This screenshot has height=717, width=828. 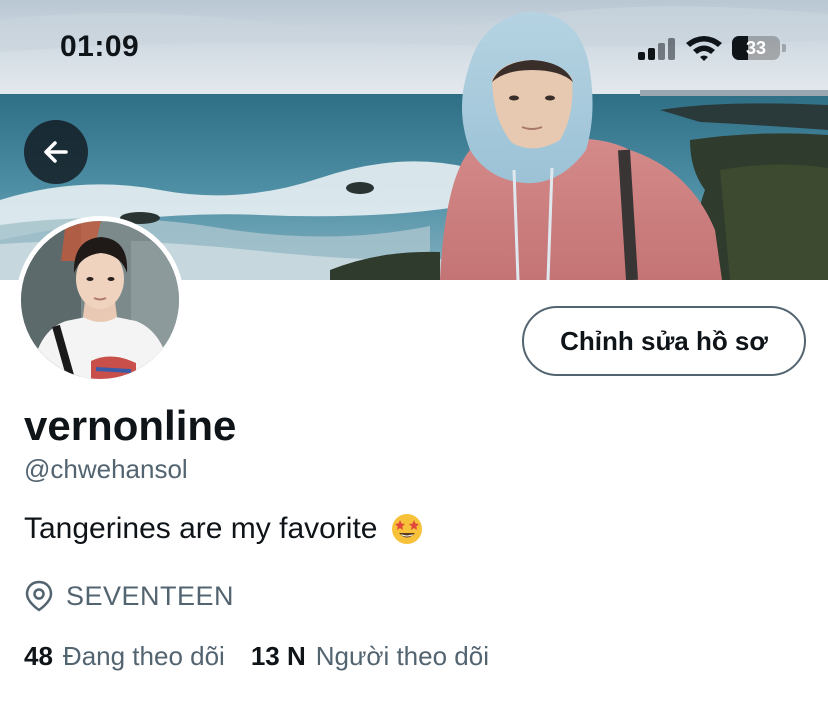 I want to click on location-pin-icon, so click(x=39, y=596).